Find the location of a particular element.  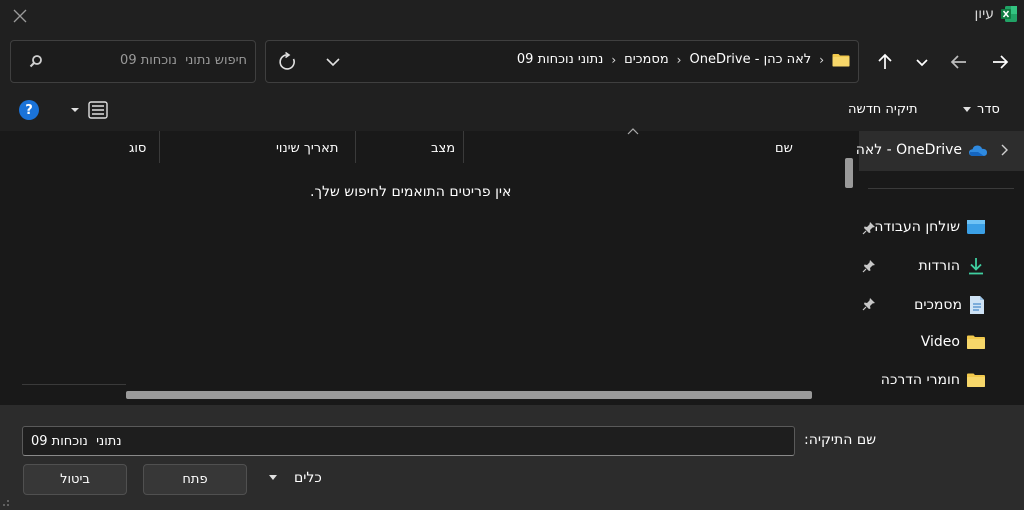

search-input is located at coordinates (147, 60).